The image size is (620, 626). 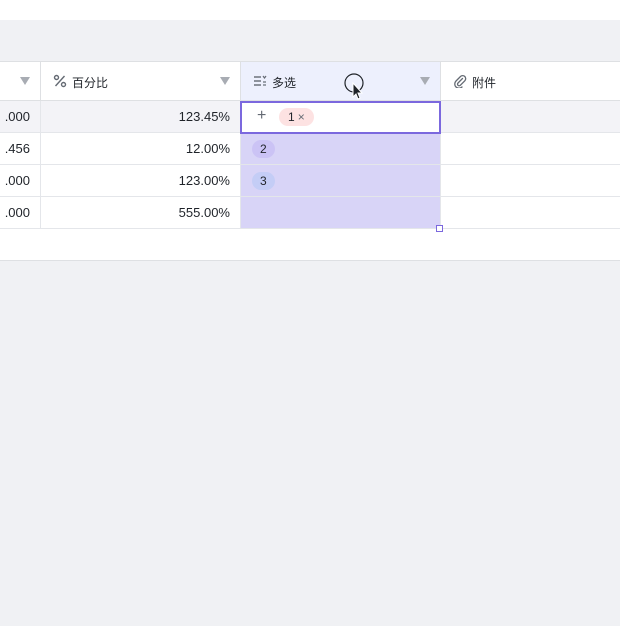 I want to click on mouse-cursor-icon, so click(x=354, y=86).